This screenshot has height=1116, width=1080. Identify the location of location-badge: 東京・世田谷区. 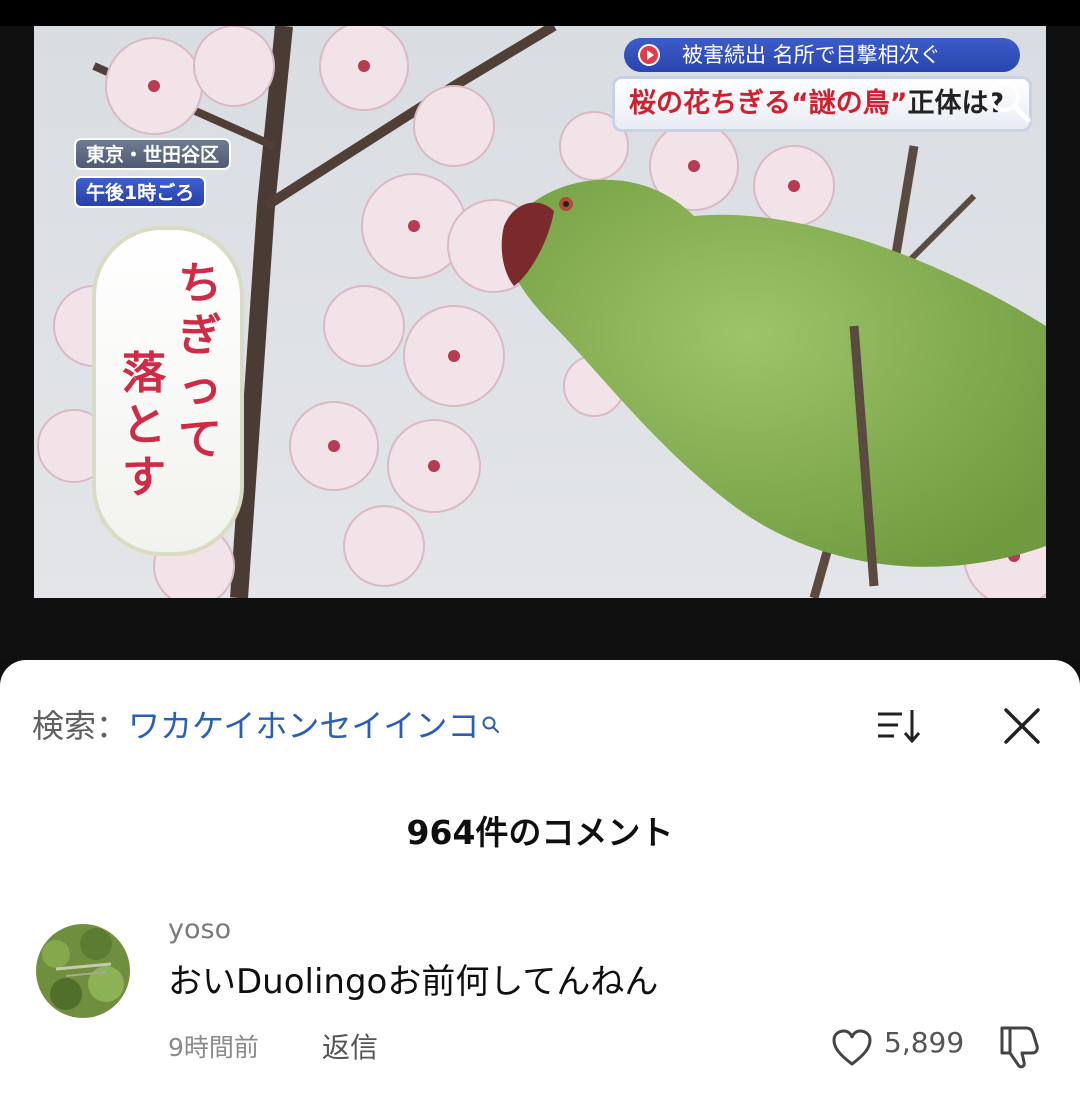
(153, 154).